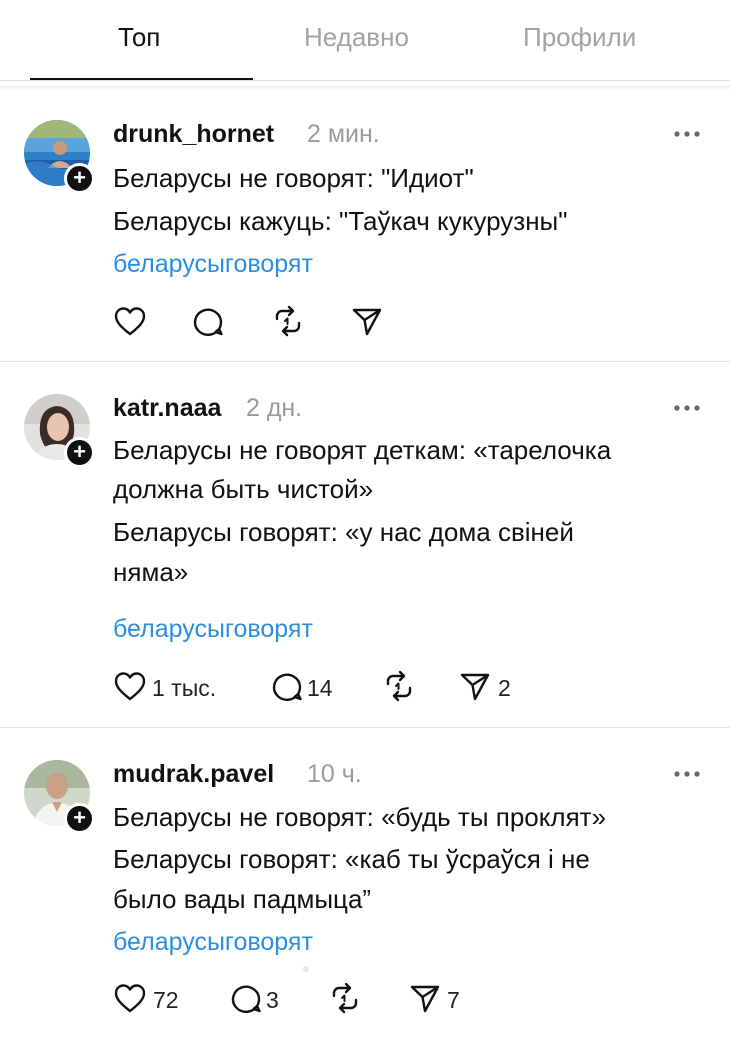  Describe the element at coordinates (360, 817) in the screenshot. I see `post-text-line: Беларусы не говорят: «будь ты проклят»` at that location.